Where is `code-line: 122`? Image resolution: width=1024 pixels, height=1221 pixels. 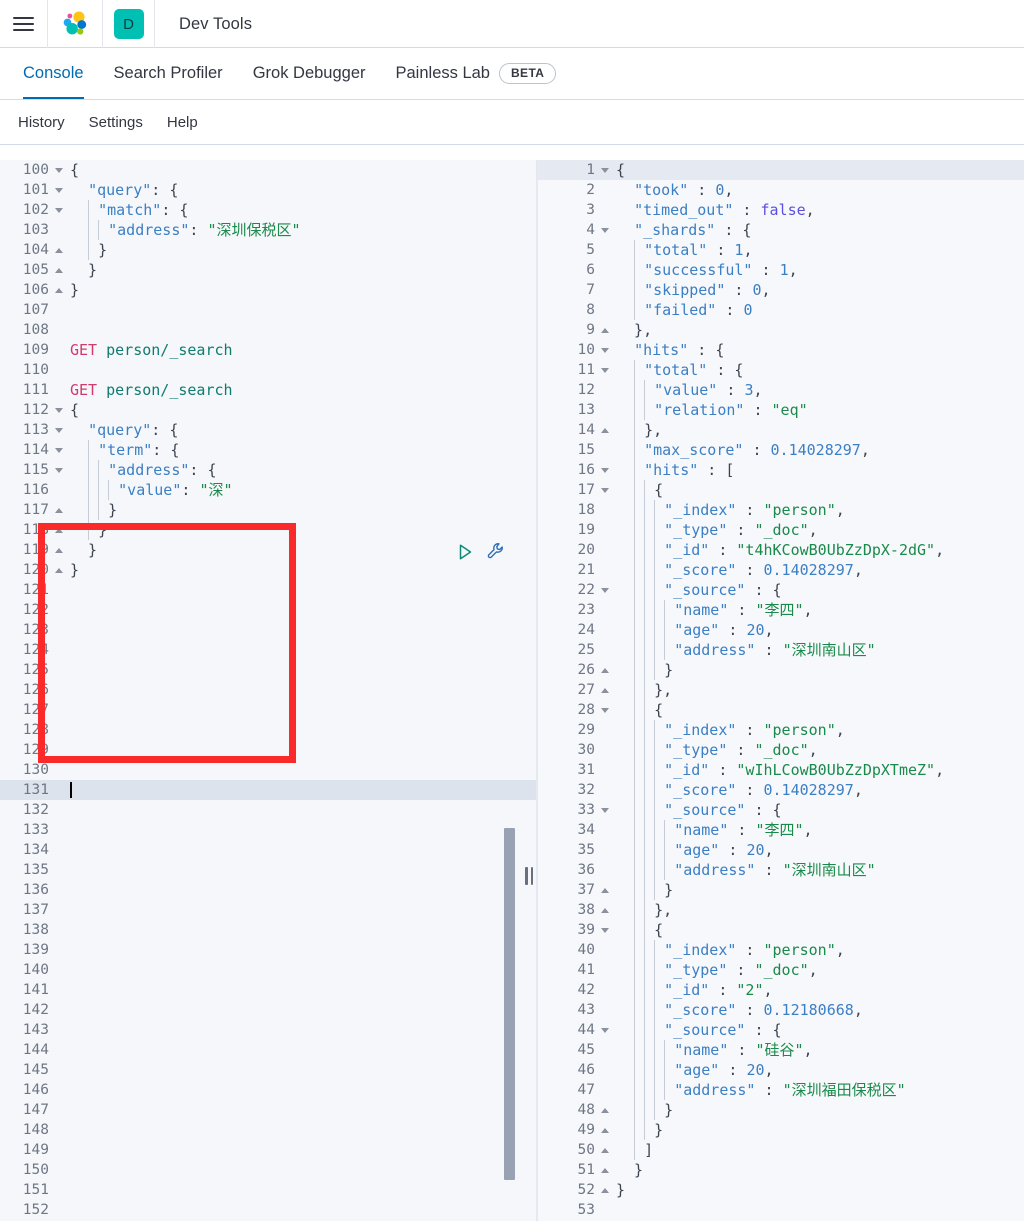 code-line: 122 is located at coordinates (268, 610).